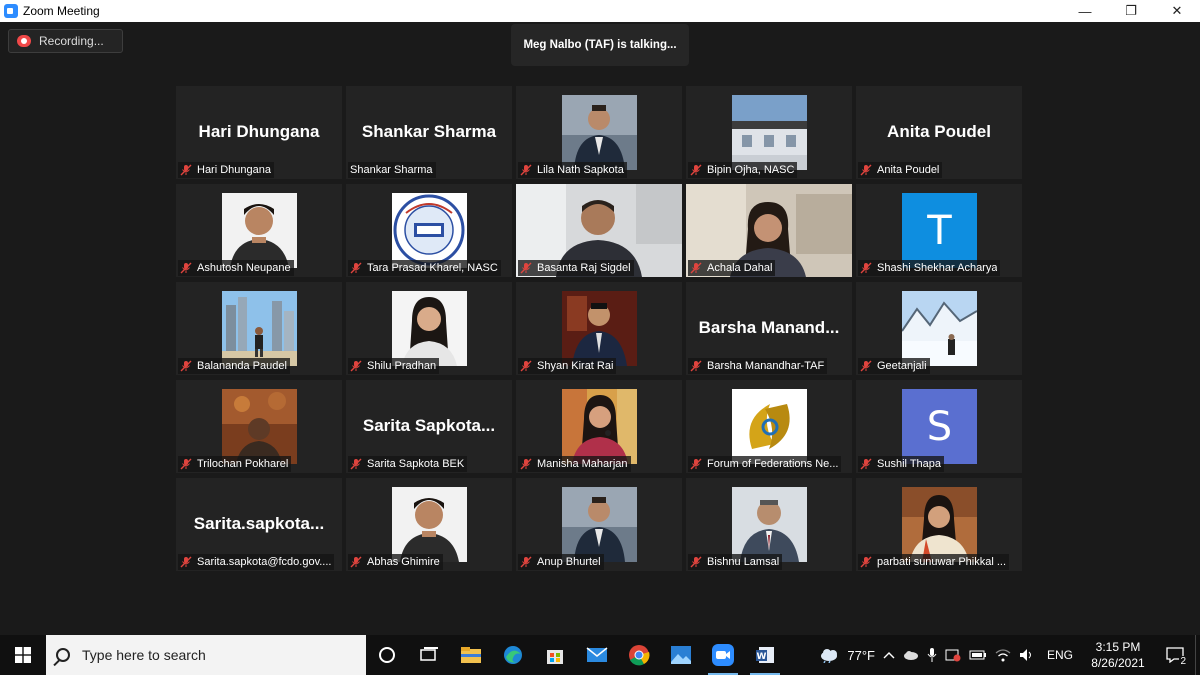 The height and width of the screenshot is (675, 1200). Describe the element at coordinates (978, 655) in the screenshot. I see `tray-battery` at that location.